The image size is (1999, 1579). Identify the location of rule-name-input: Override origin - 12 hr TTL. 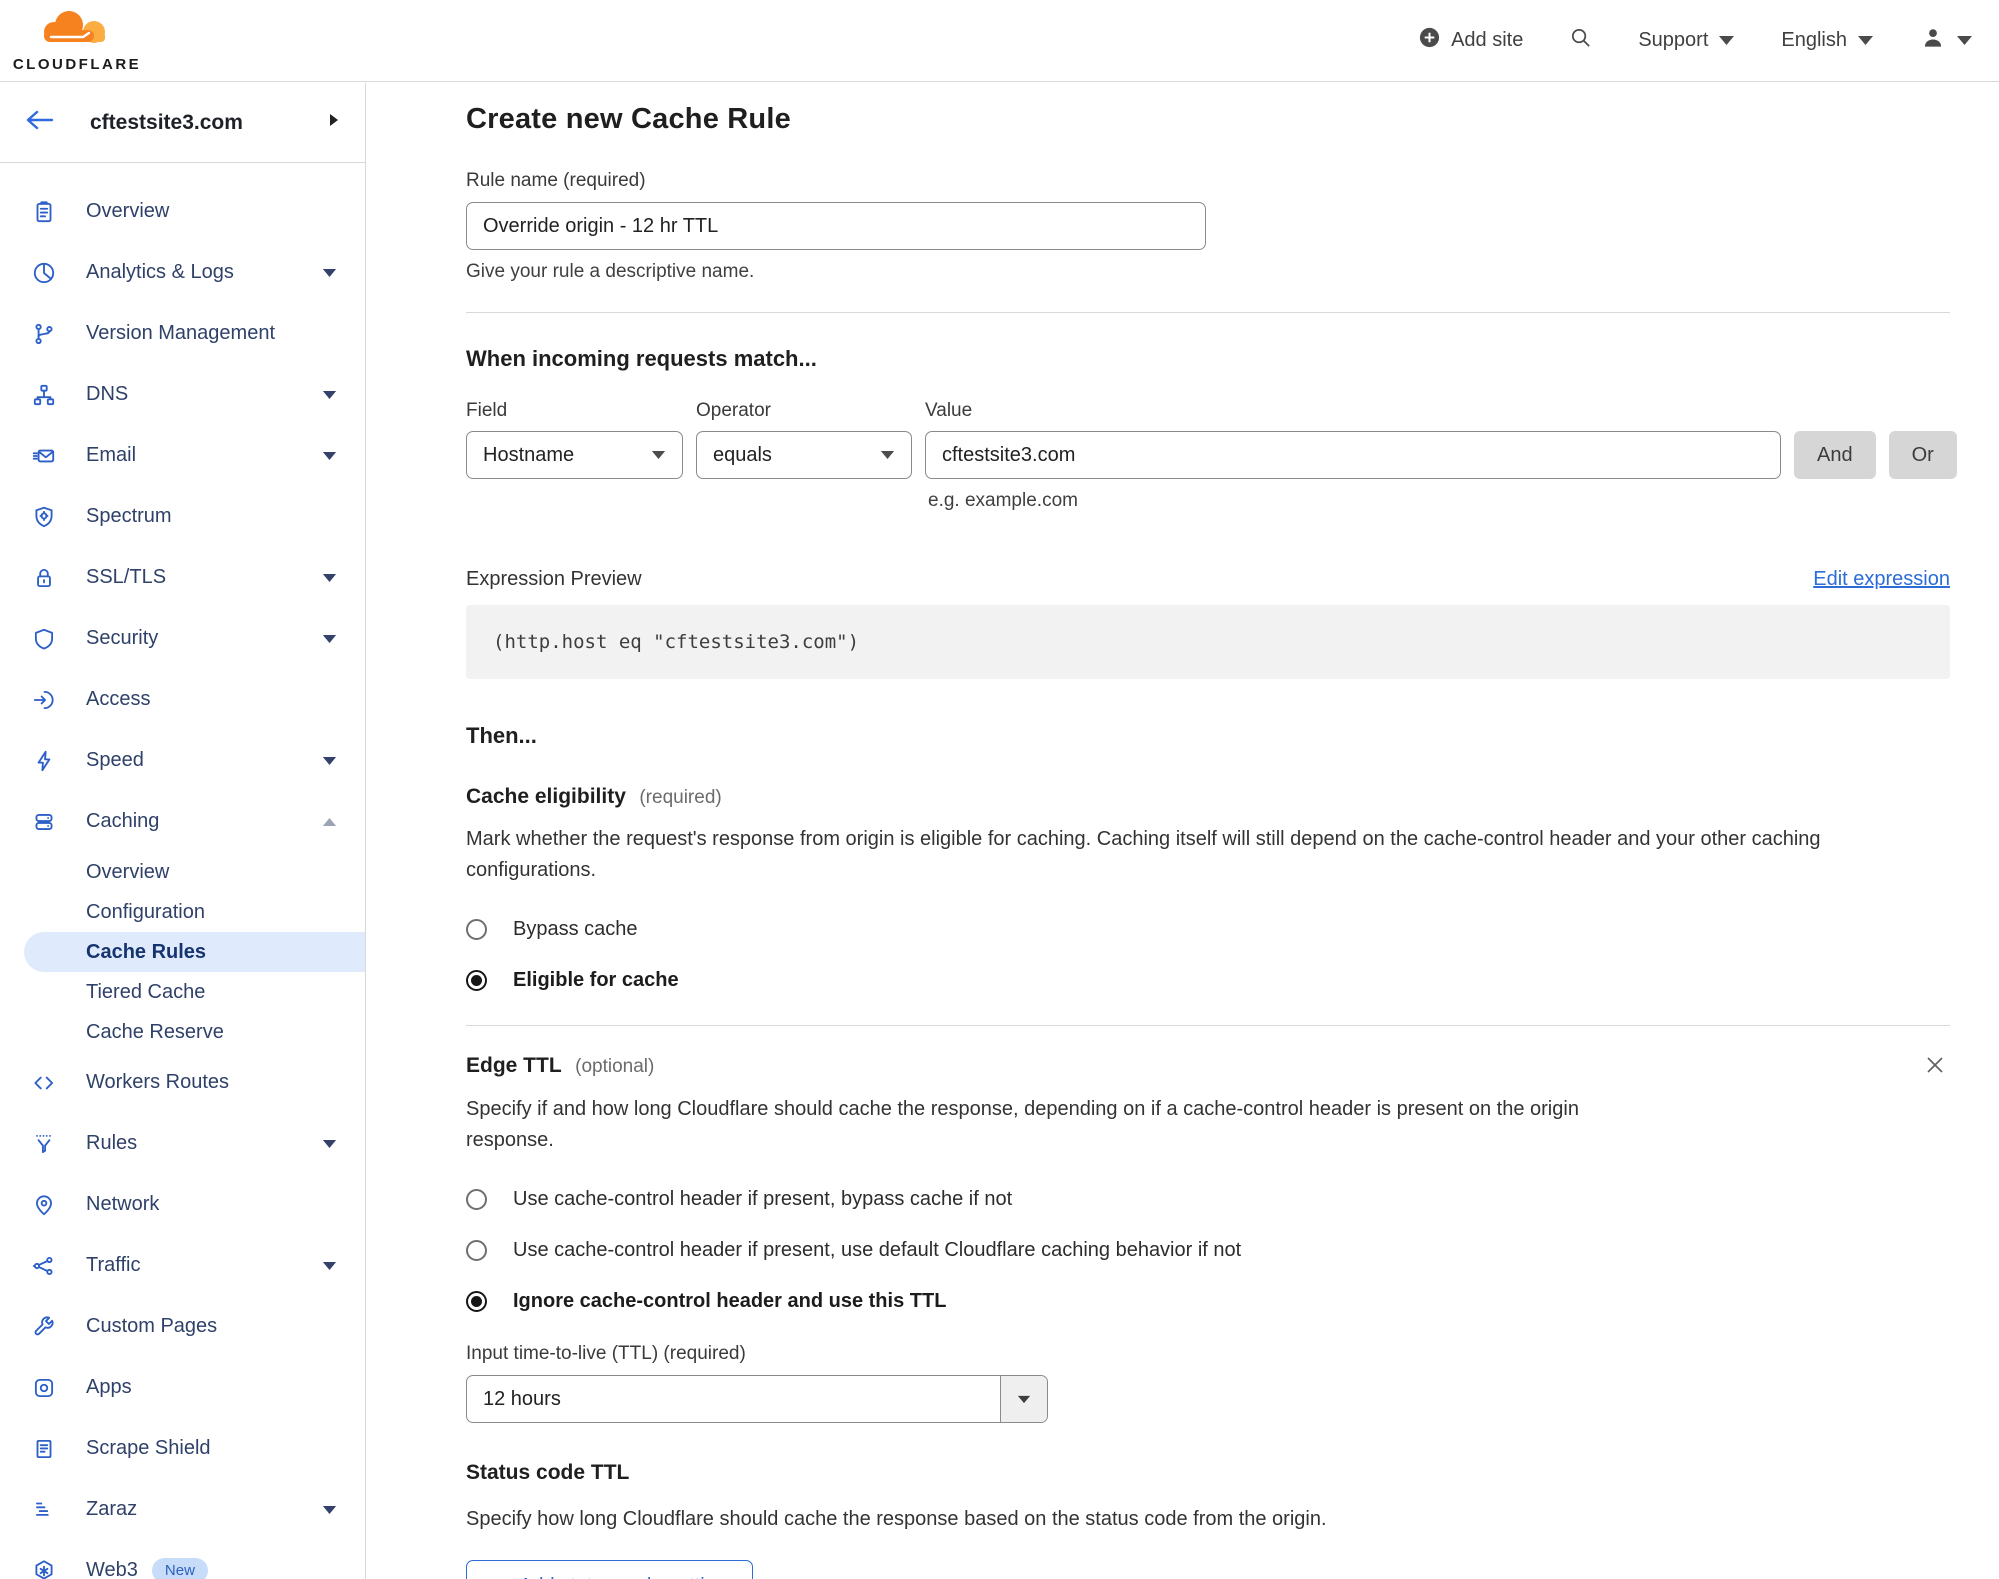
(836, 226).